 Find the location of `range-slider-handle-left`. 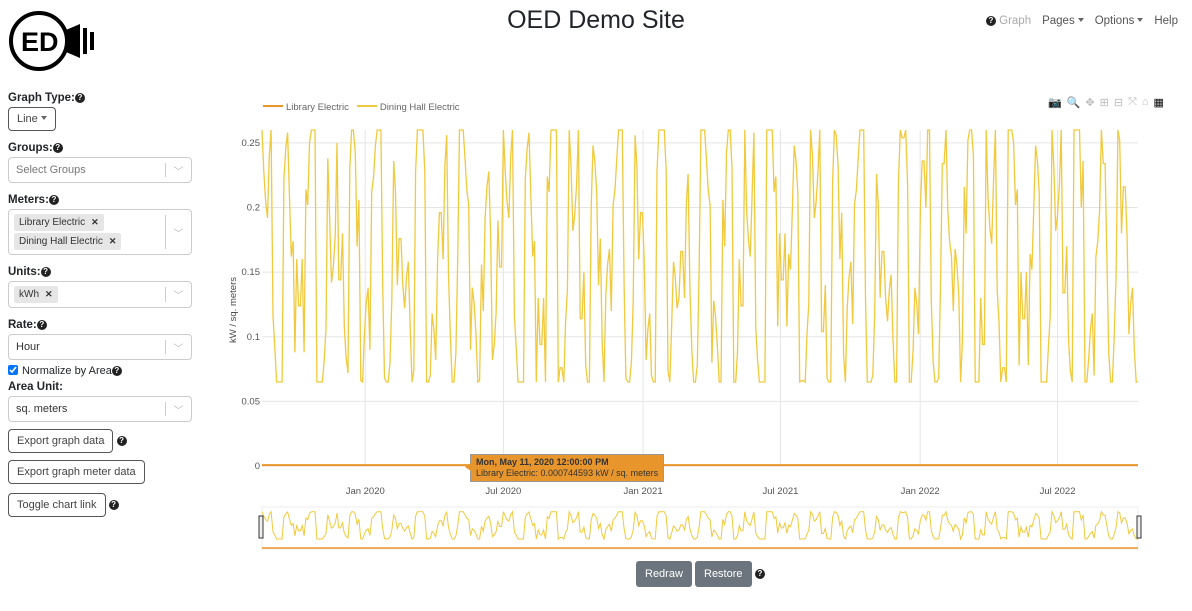

range-slider-handle-left is located at coordinates (261, 527).